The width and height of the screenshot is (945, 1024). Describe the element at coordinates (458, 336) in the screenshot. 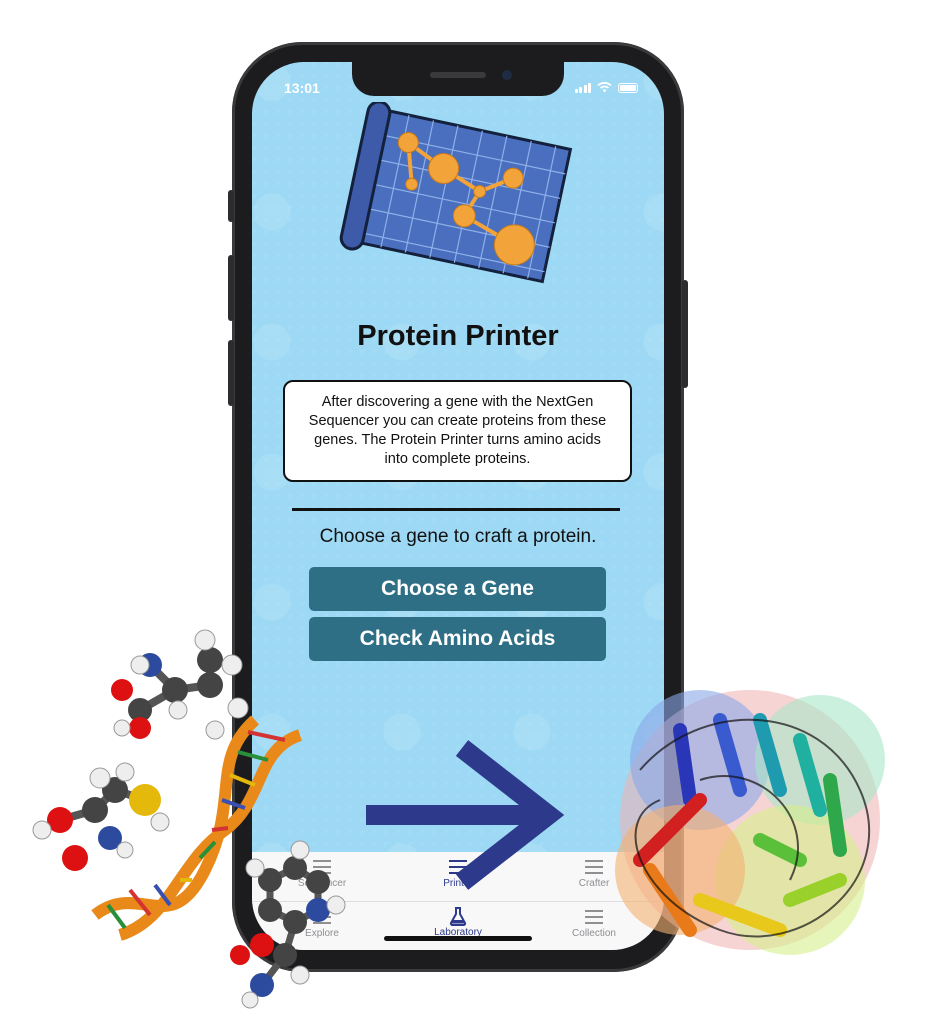

I see `page-title: Protein Printer` at that location.